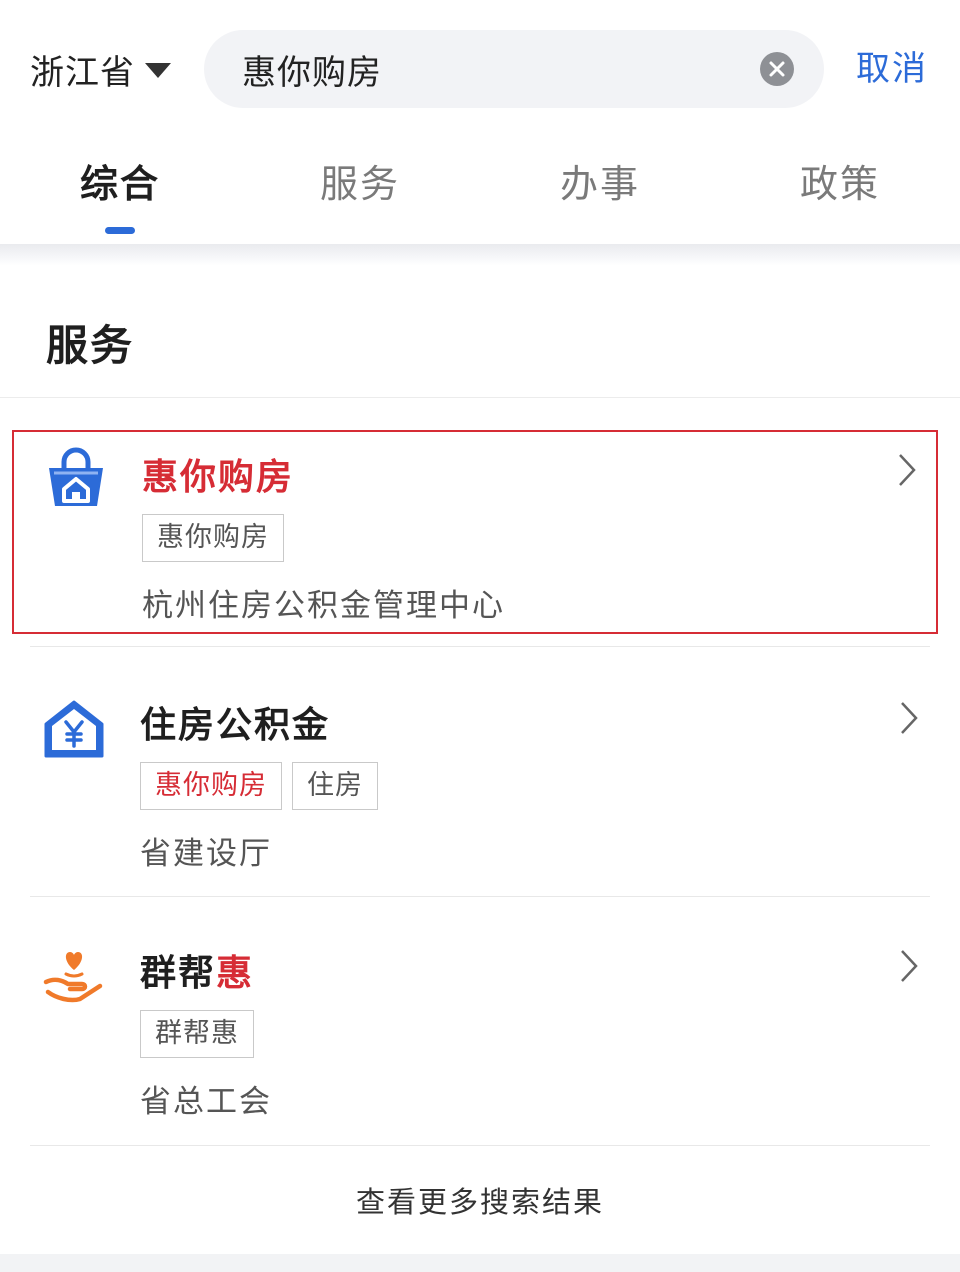  Describe the element at coordinates (73, 977) in the screenshot. I see `hand-heart-icon` at that location.